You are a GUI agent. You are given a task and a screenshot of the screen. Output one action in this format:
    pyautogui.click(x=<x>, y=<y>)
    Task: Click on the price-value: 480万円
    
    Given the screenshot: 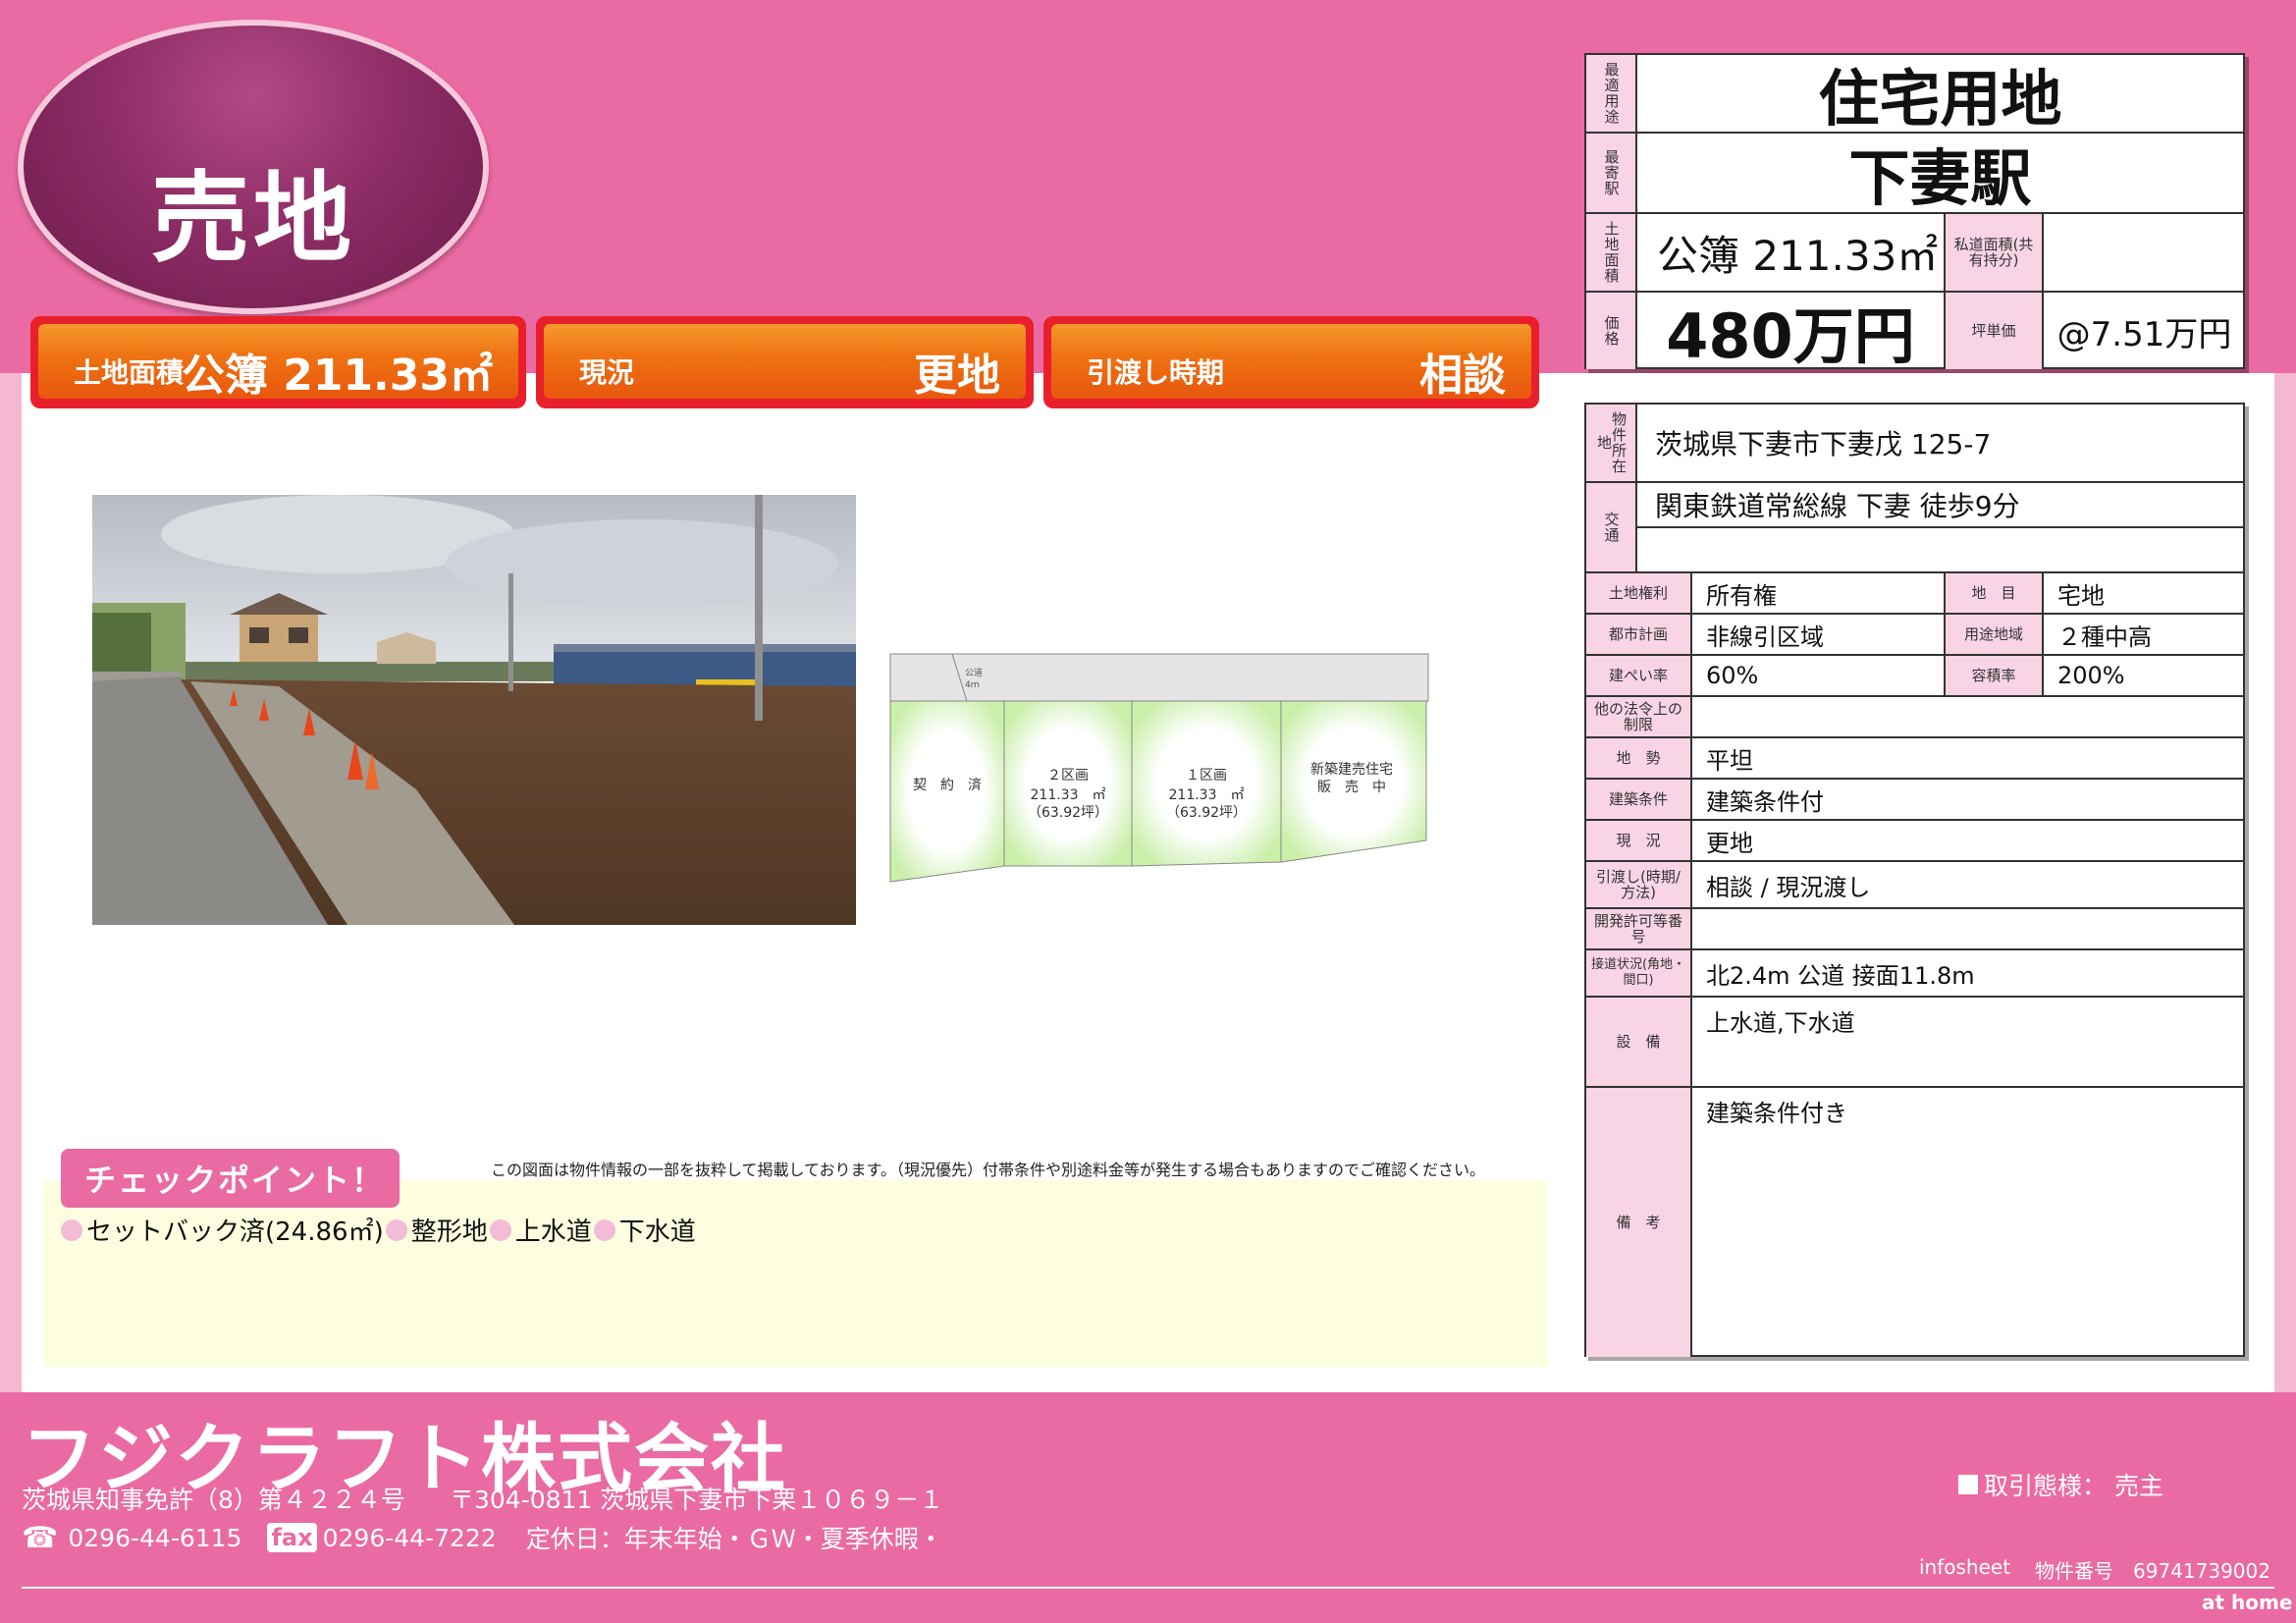 What is the action you would take?
    pyautogui.click(x=1791, y=331)
    